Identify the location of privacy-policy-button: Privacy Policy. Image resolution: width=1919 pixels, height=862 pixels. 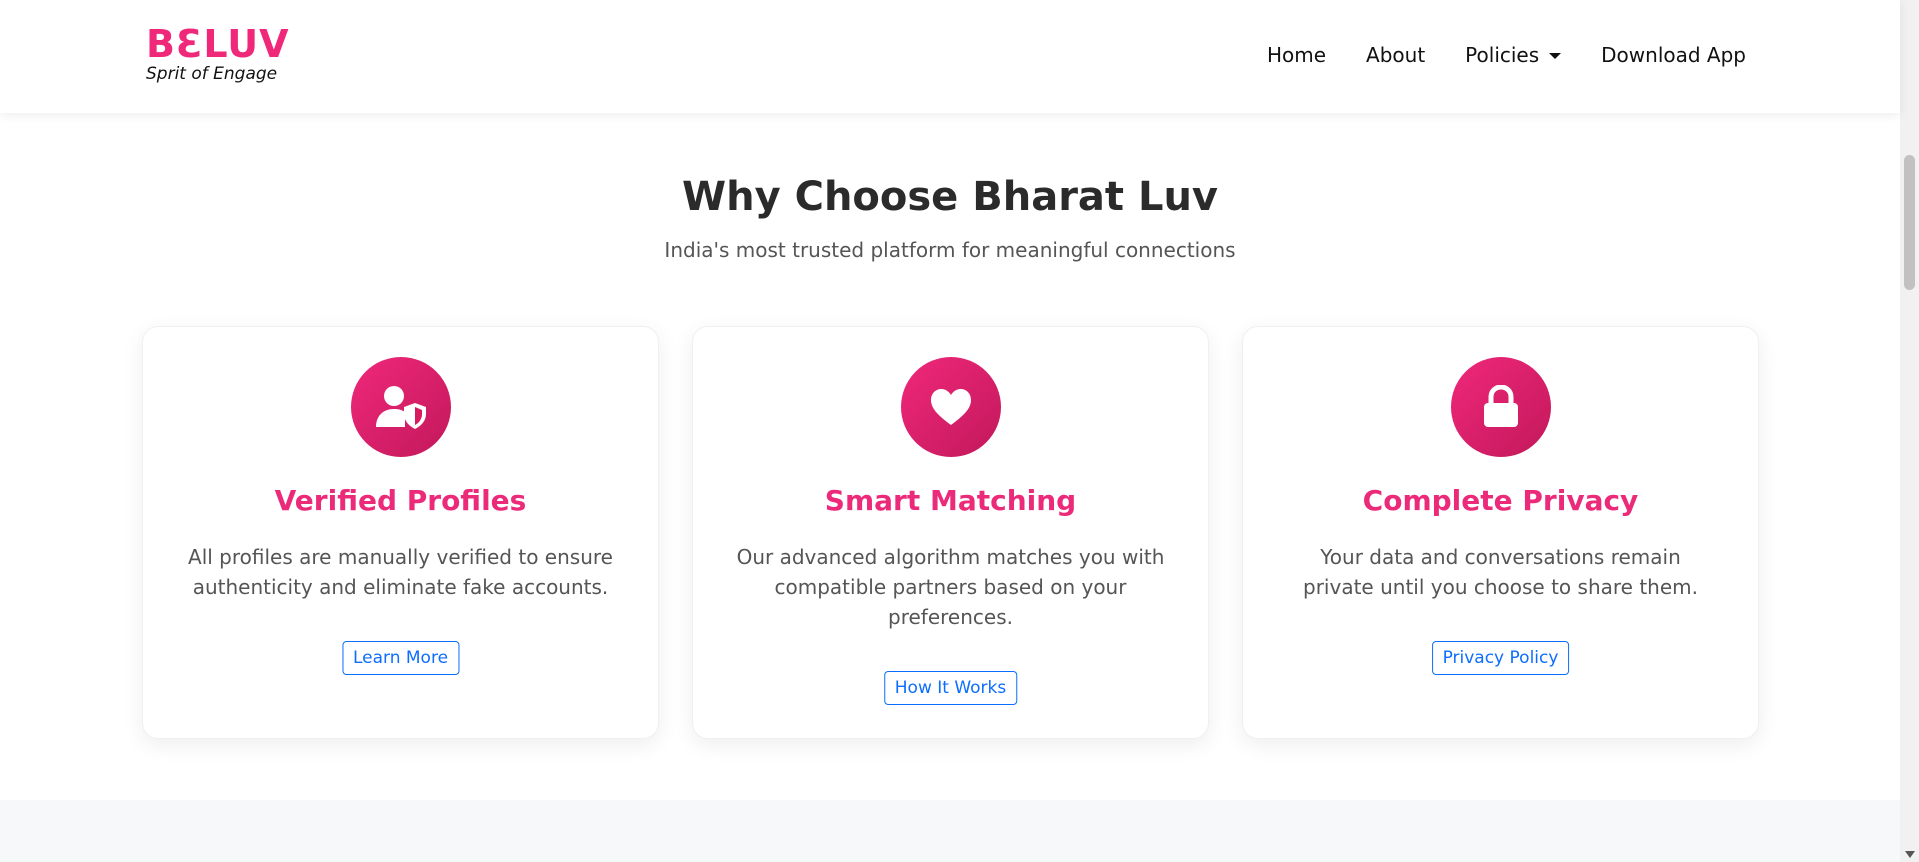
(1500, 658).